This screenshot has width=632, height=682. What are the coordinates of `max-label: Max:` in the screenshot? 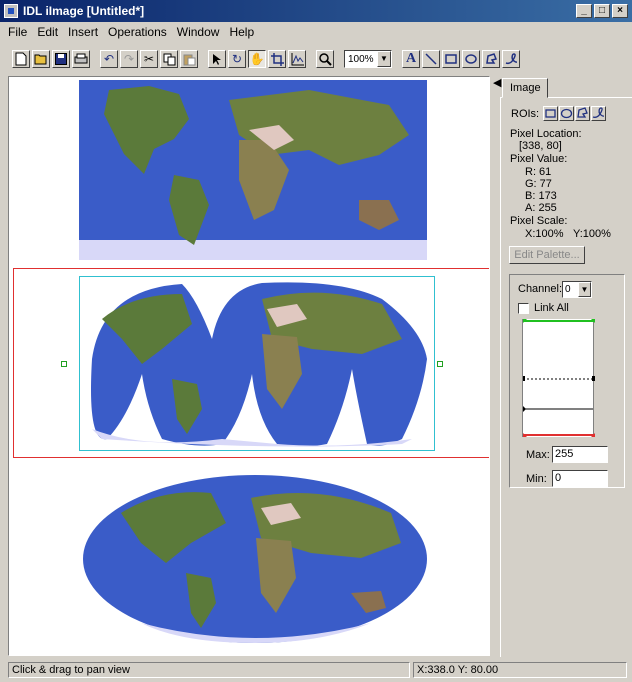 It's located at (538, 455).